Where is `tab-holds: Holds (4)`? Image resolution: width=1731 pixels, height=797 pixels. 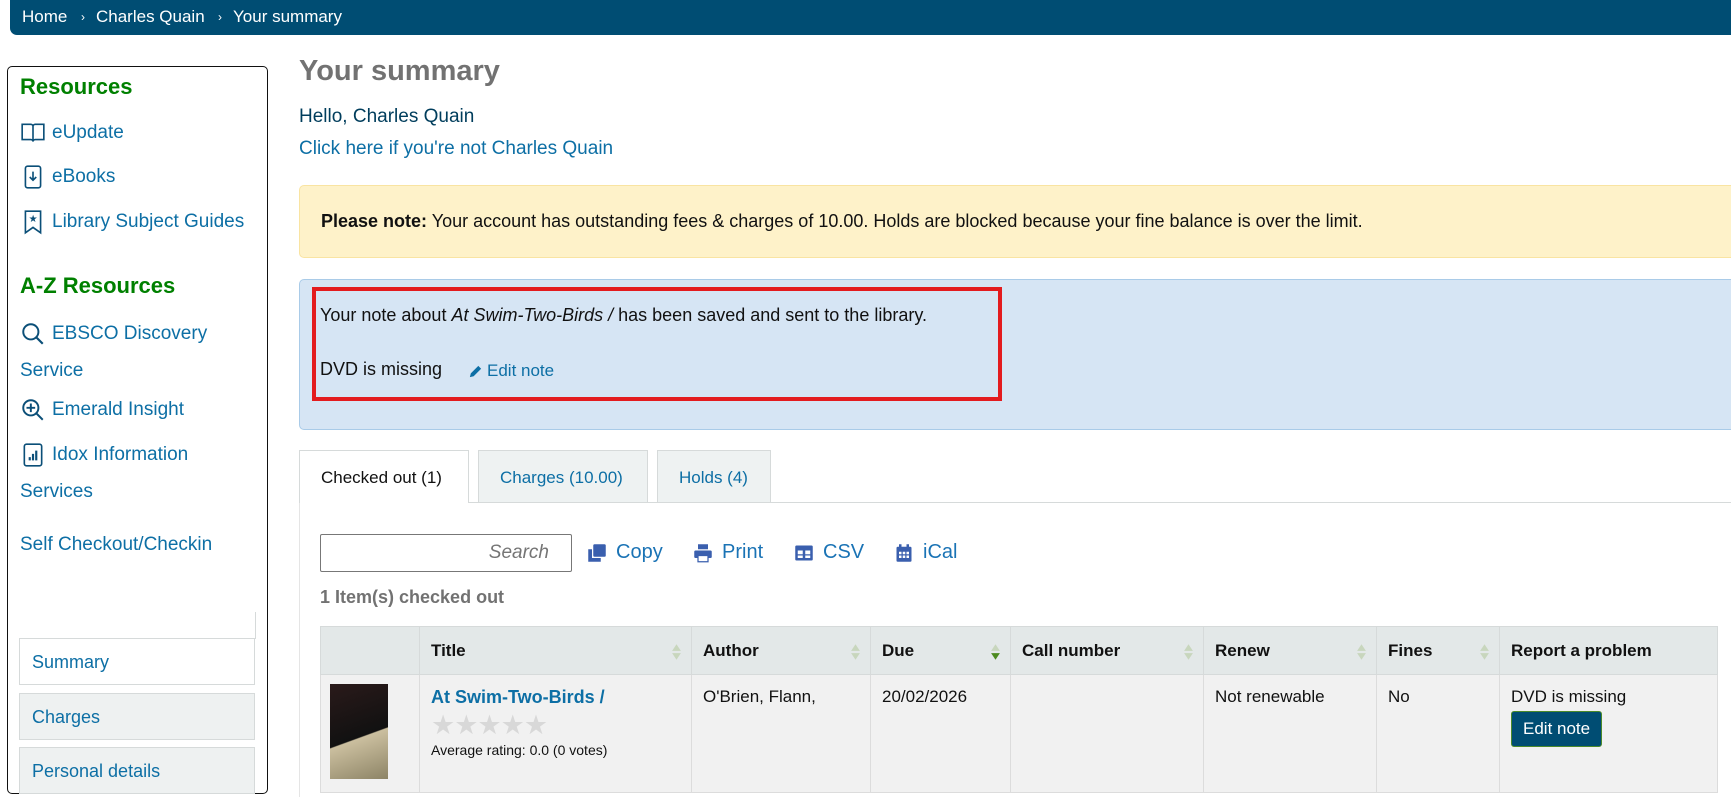 tab-holds: Holds (4) is located at coordinates (714, 476).